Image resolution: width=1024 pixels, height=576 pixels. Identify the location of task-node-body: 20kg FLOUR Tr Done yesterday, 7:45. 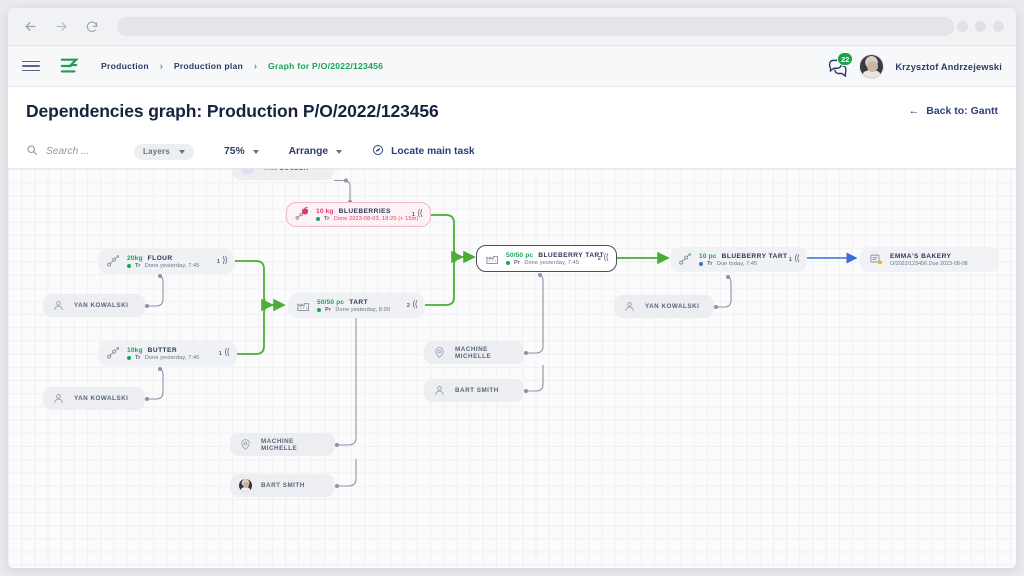
(168, 262).